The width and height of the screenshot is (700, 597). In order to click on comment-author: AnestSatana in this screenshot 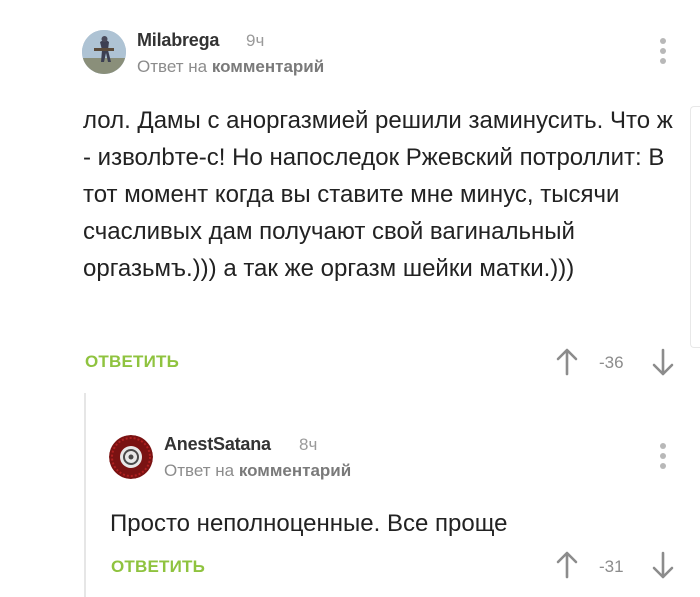, I will do `click(217, 444)`.